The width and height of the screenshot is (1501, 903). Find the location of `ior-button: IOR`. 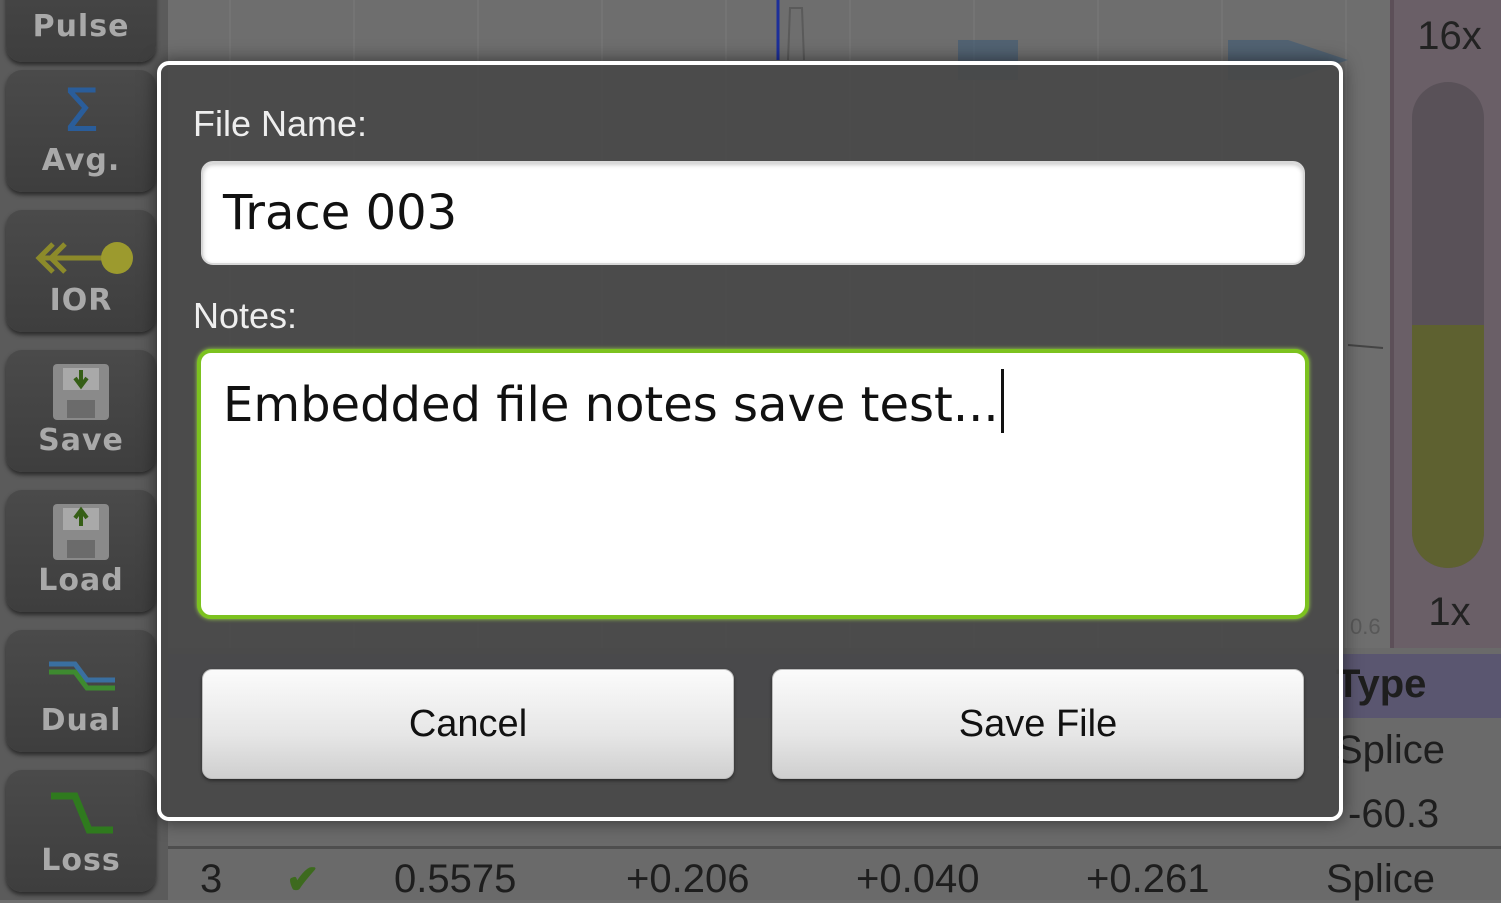

ior-button: IOR is located at coordinates (81, 271).